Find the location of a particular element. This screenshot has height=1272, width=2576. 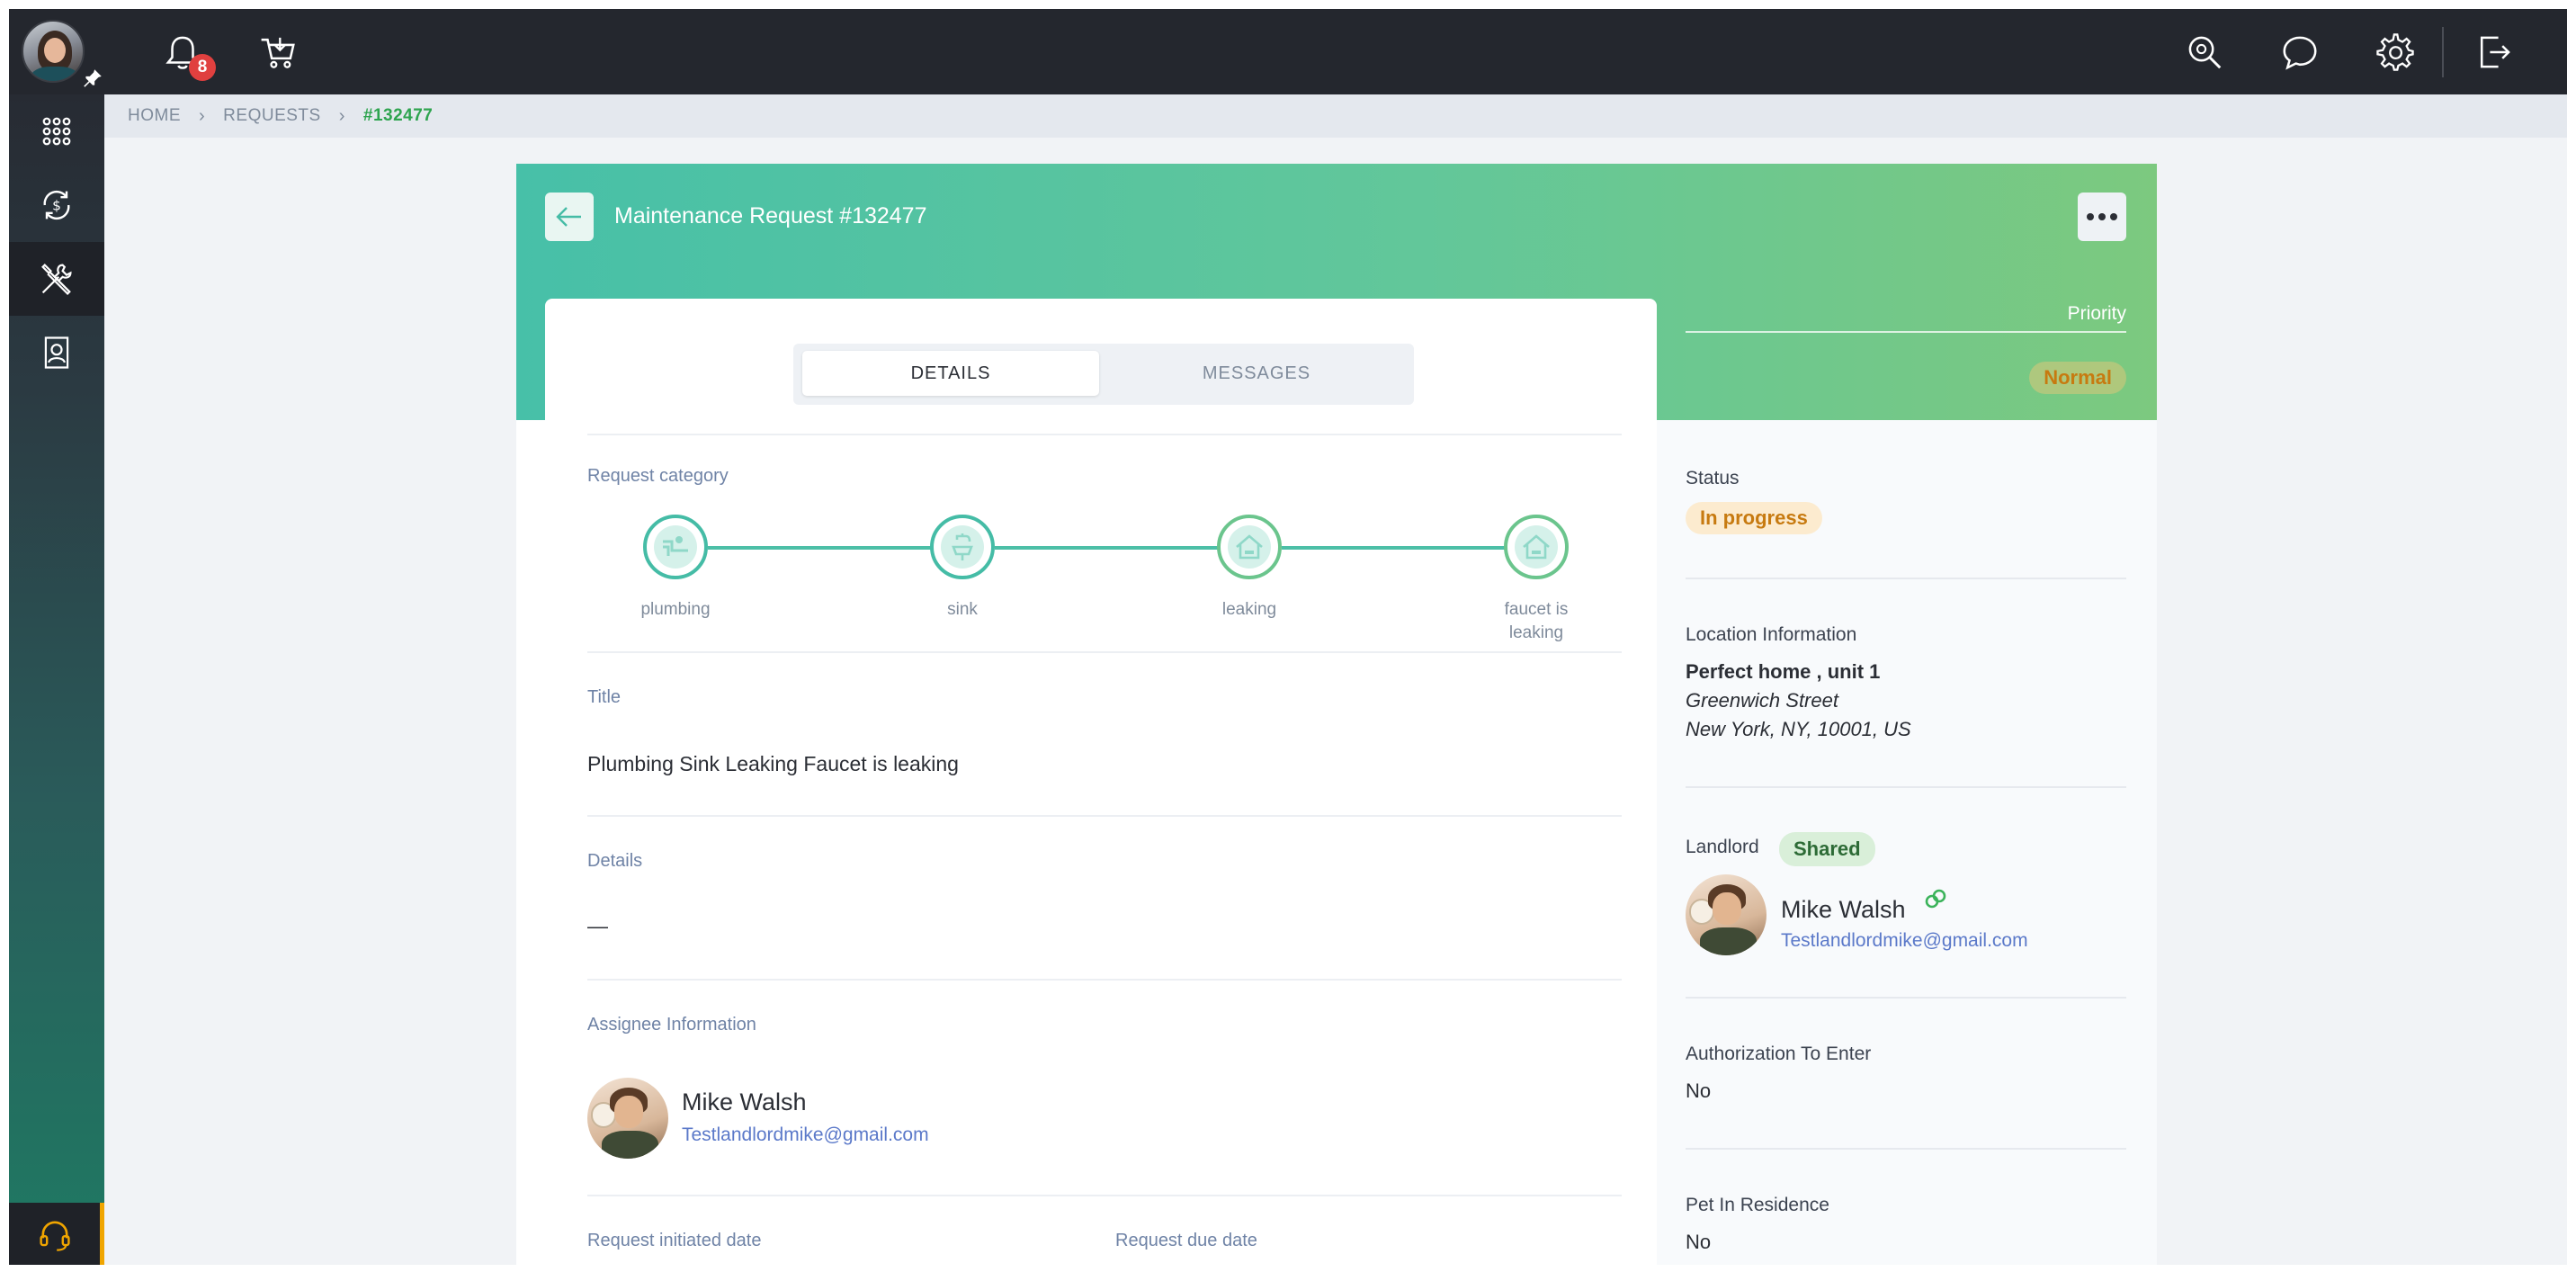

tab-bar: DETAILS MESSAGES is located at coordinates (1103, 374).